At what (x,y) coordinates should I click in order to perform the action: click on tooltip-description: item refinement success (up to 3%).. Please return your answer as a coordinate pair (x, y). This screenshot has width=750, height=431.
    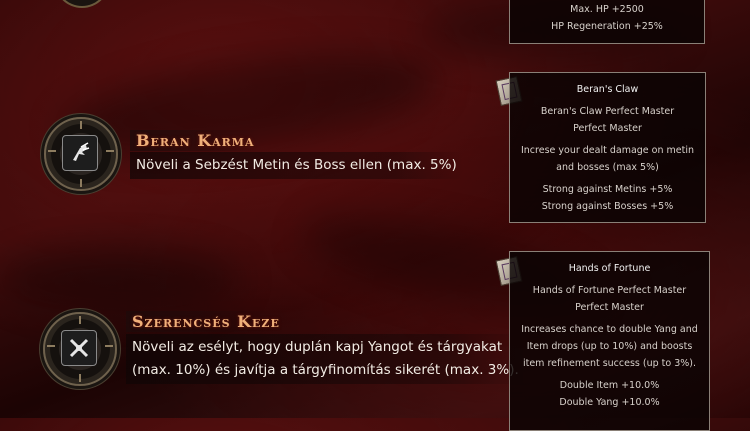
    Looking at the image, I should click on (609, 363).